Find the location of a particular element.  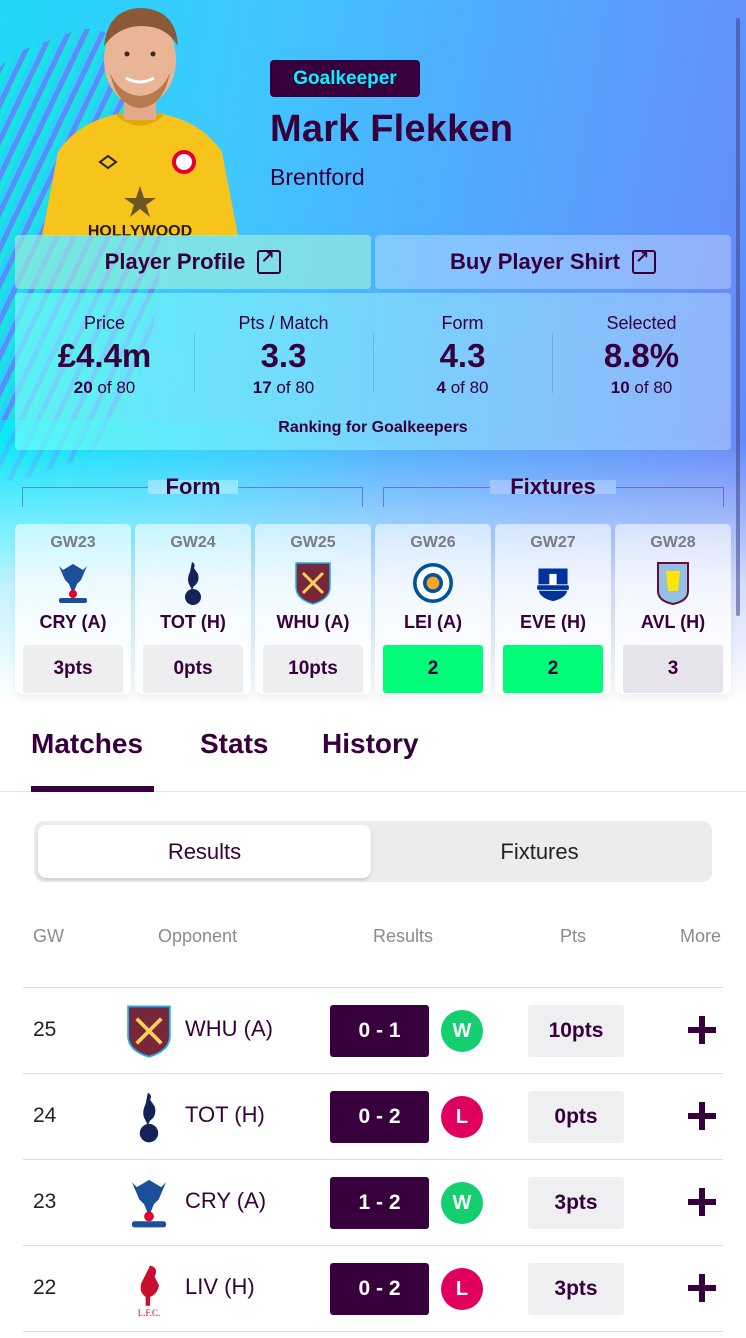

gameweek-label: GW27 is located at coordinates (553, 542).